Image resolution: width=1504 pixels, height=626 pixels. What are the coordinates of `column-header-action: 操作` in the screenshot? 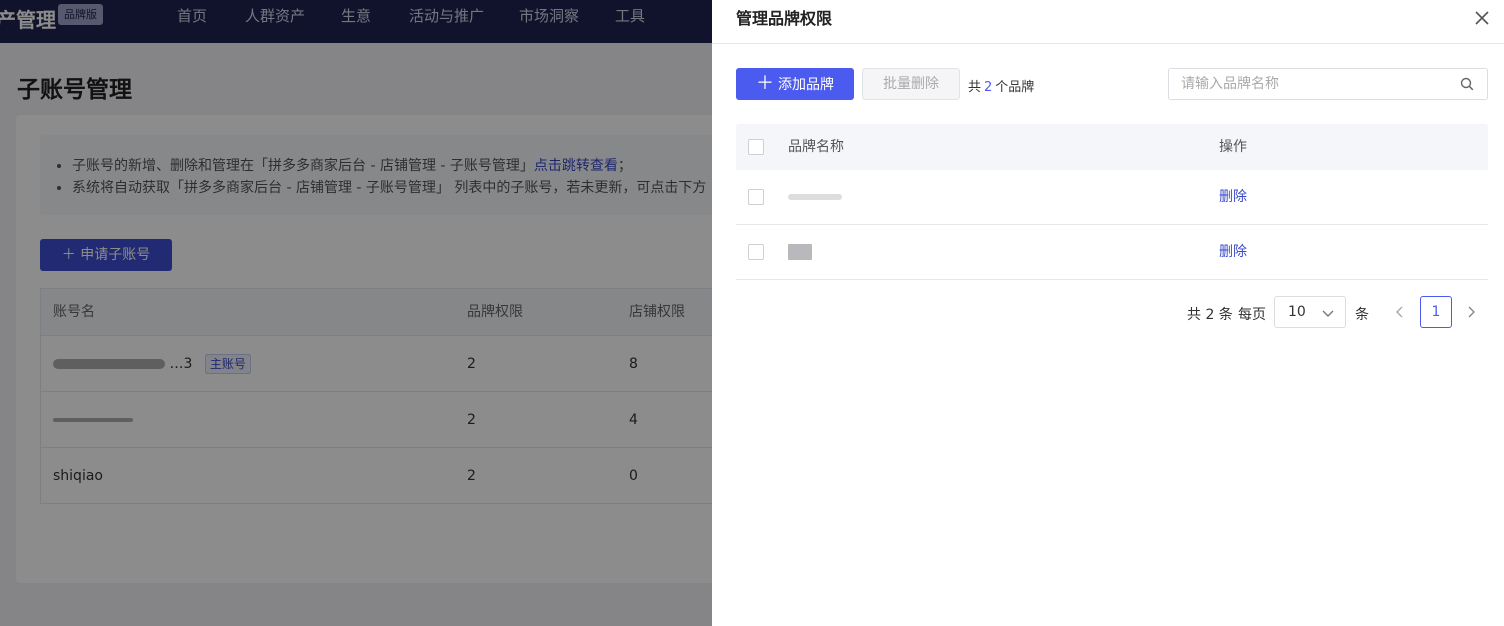 It's located at (1233, 147).